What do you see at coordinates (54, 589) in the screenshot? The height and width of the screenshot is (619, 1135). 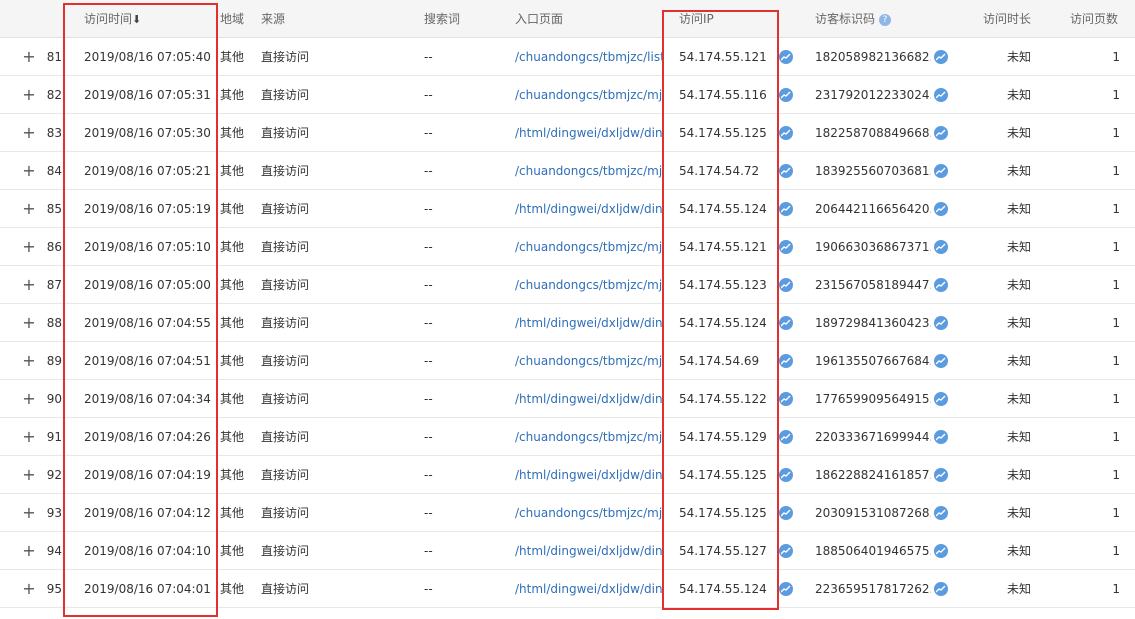 I see `row-index: 95` at bounding box center [54, 589].